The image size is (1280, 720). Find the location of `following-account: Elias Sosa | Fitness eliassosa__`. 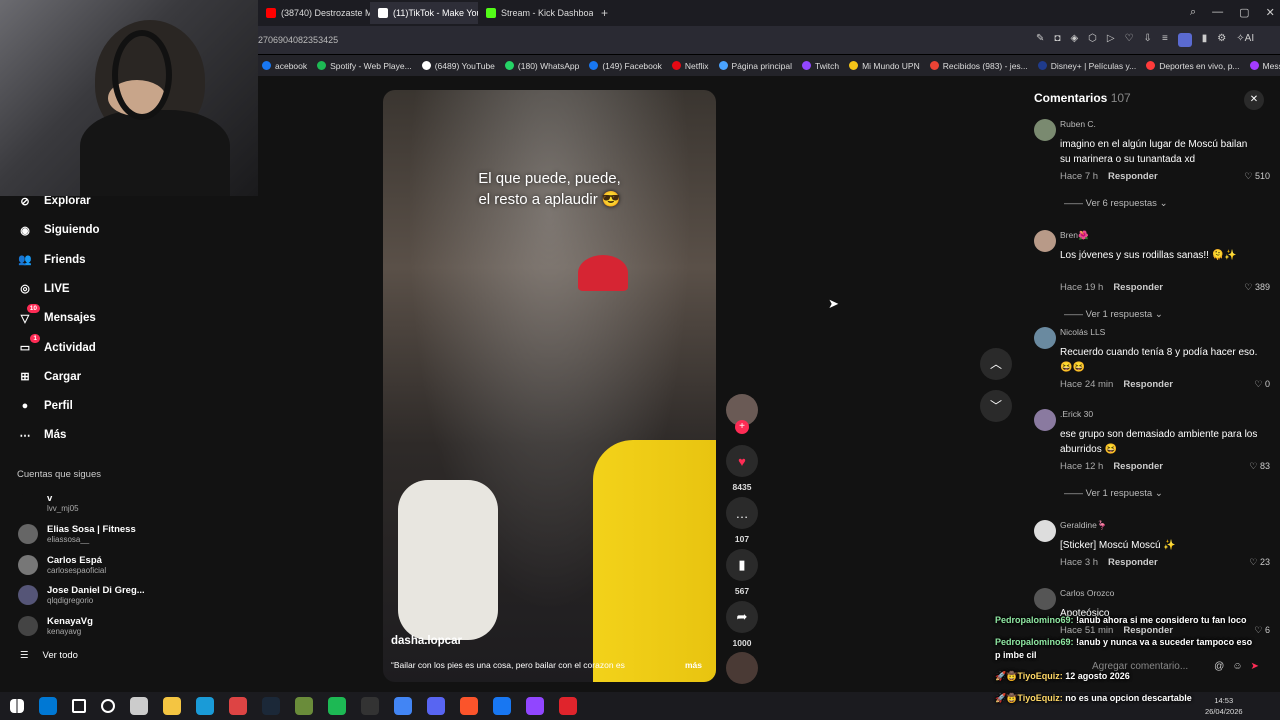

following-account: Elias Sosa | Fitness eliassosa__ is located at coordinates (77, 533).